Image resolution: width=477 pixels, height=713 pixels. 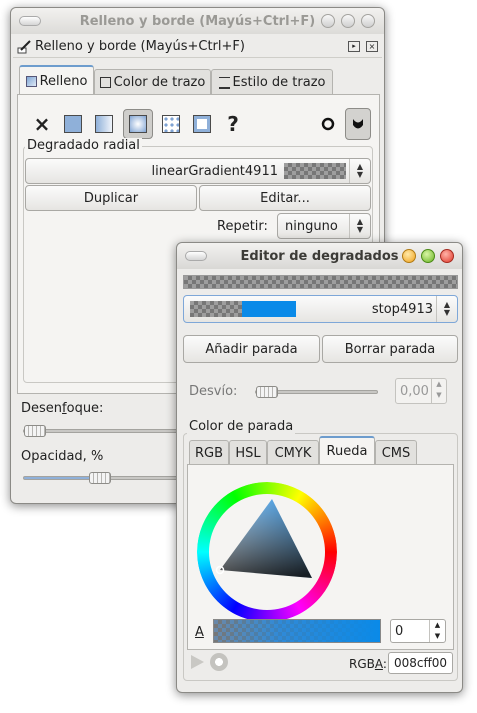 I want to click on fill-radial-gradient-button, so click(x=138, y=124).